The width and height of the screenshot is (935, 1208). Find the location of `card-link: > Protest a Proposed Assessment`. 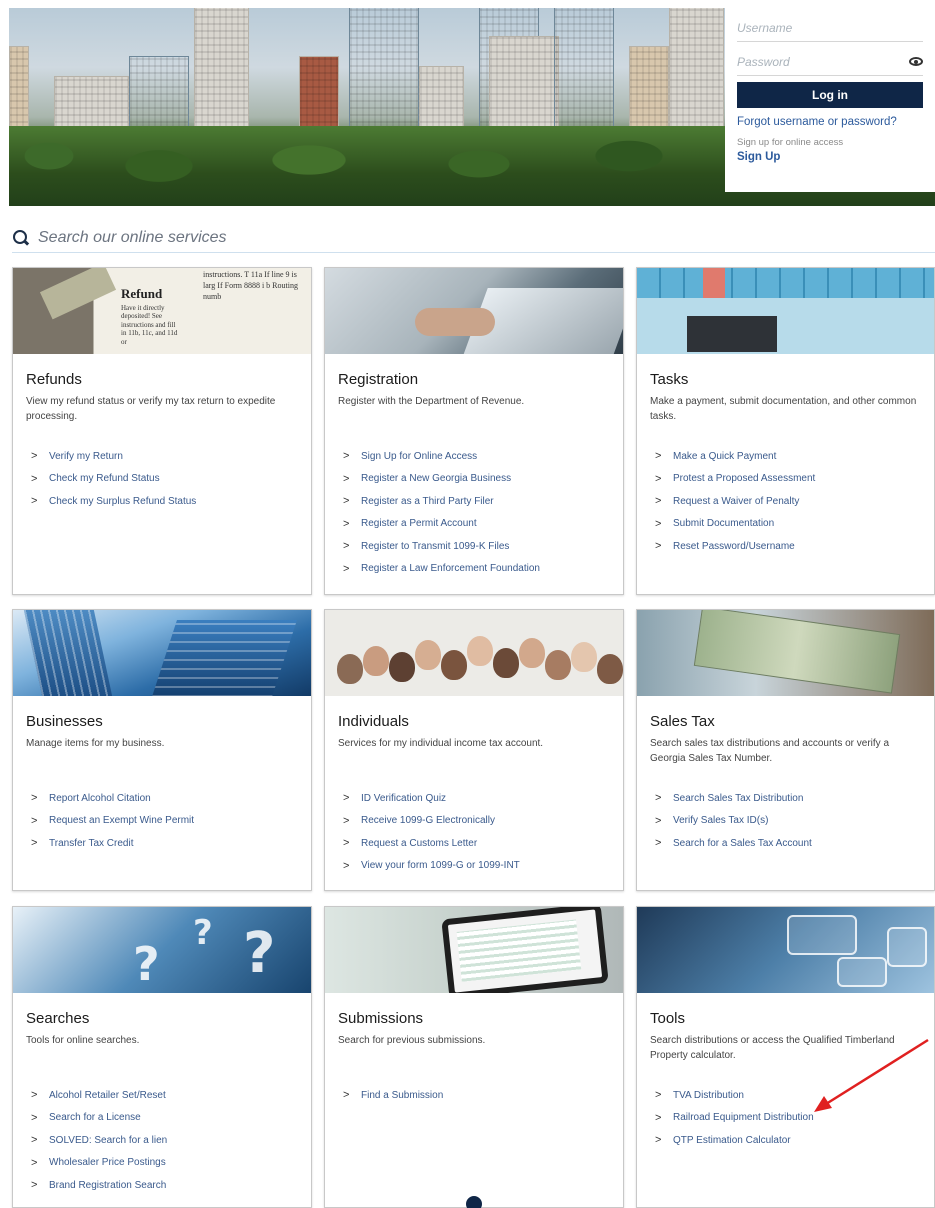

card-link: > Protest a Proposed Assessment is located at coordinates (794, 479).